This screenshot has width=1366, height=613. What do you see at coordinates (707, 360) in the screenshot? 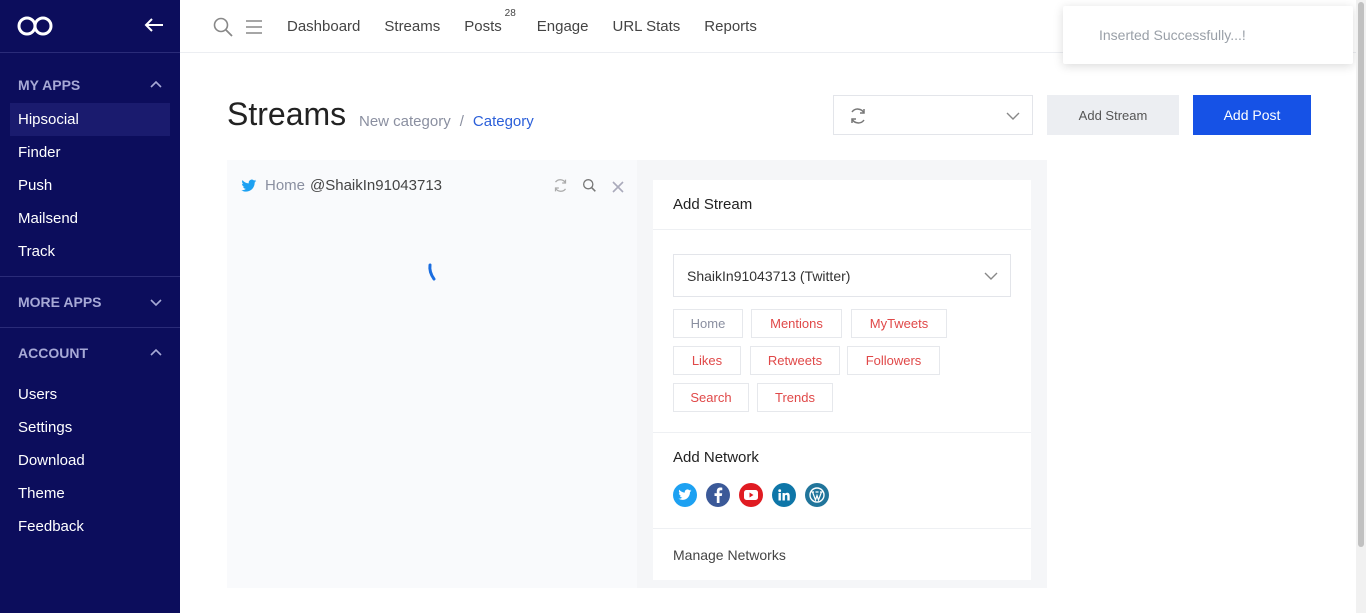
I see `tag-likes: Likes` at bounding box center [707, 360].